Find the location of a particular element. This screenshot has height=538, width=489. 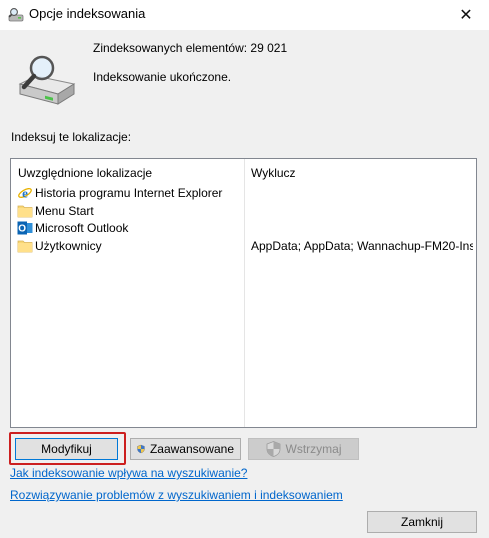

location-name: Historia programu Internet Explorer is located at coordinates (129, 193).